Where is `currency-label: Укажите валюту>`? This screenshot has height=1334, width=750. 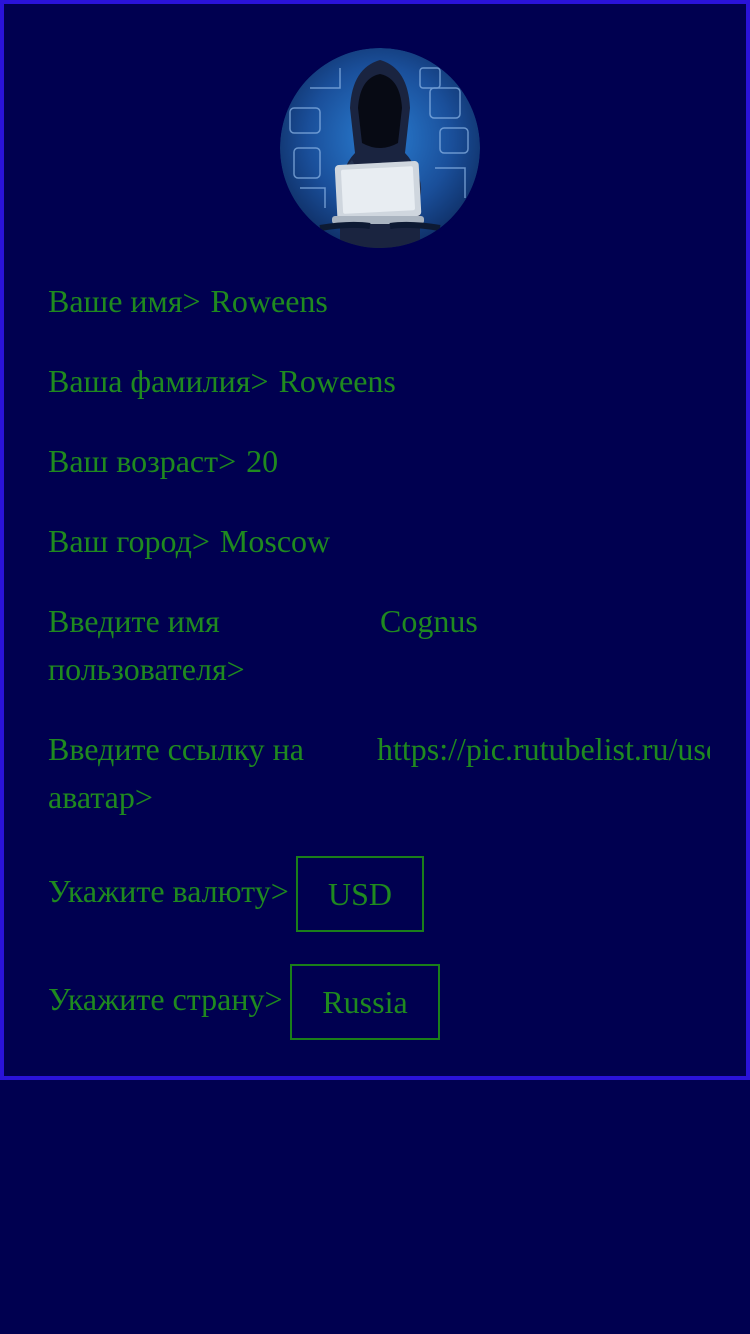
currency-label: Укажите валюту> is located at coordinates (168, 891).